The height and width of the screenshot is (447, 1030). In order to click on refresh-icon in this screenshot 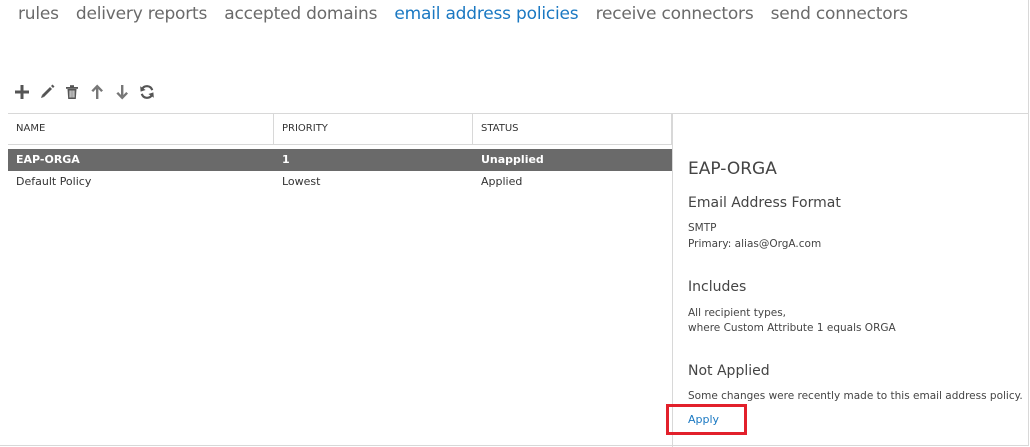, I will do `click(146, 92)`.